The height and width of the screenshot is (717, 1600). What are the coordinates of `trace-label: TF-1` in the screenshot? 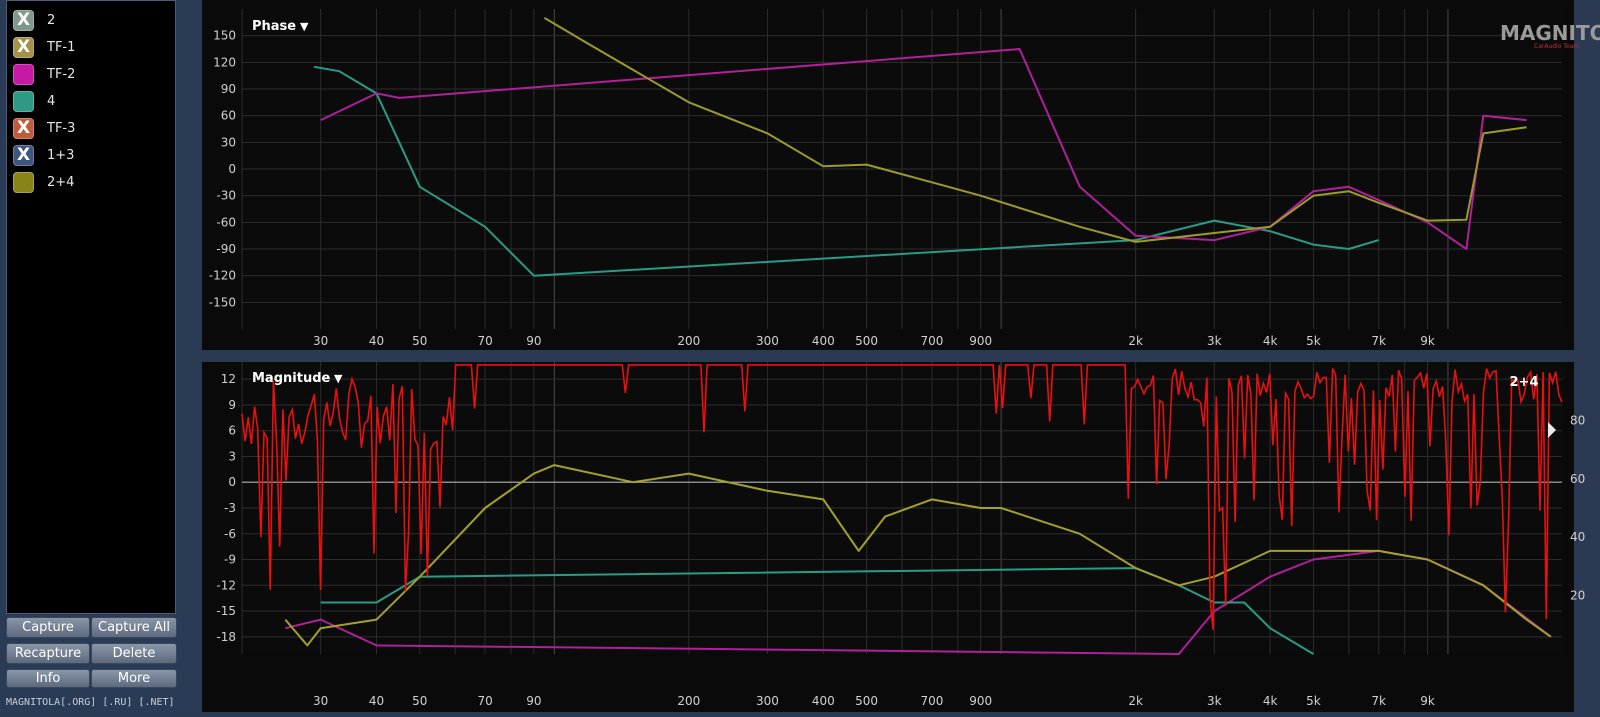 It's located at (61, 47).